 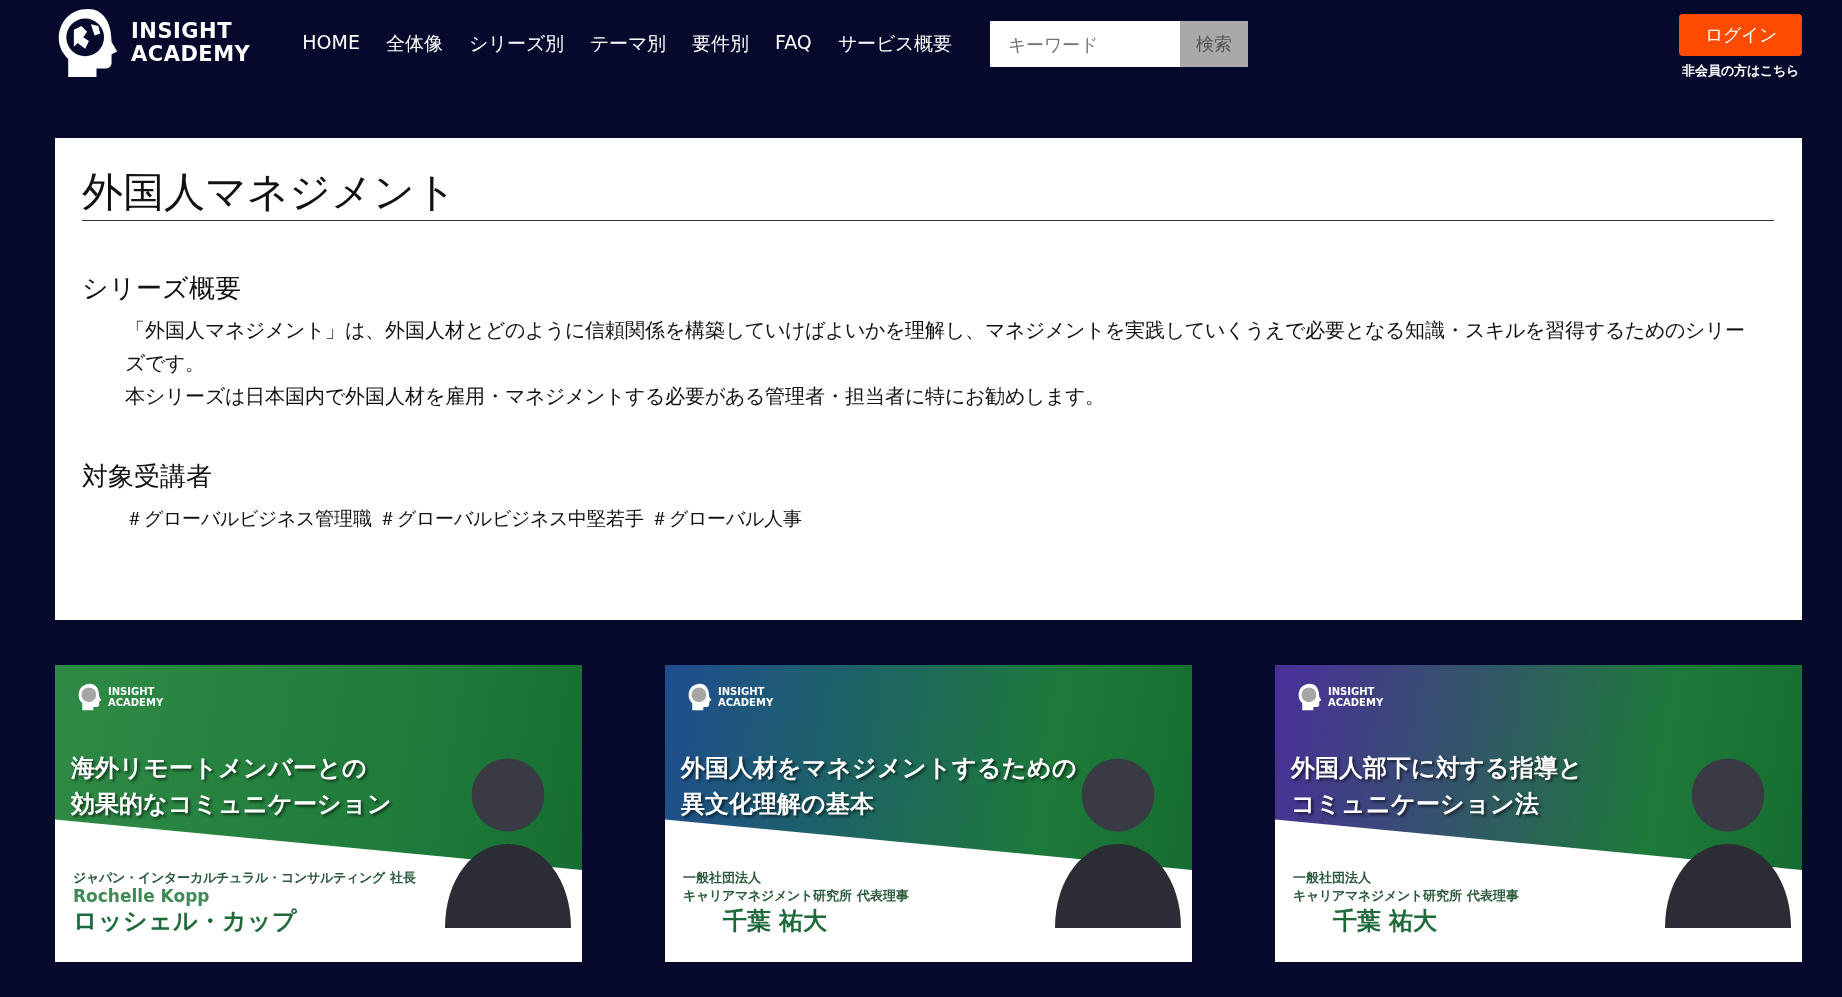 What do you see at coordinates (147, 476) in the screenshot?
I see `section-heading: 対象受講者` at bounding box center [147, 476].